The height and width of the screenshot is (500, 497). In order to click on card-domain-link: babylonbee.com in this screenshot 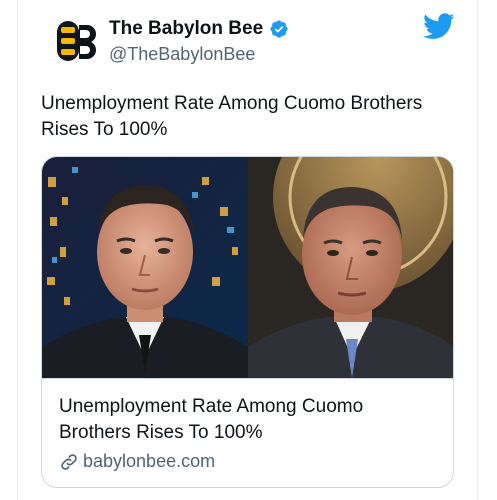, I will do `click(137, 461)`.